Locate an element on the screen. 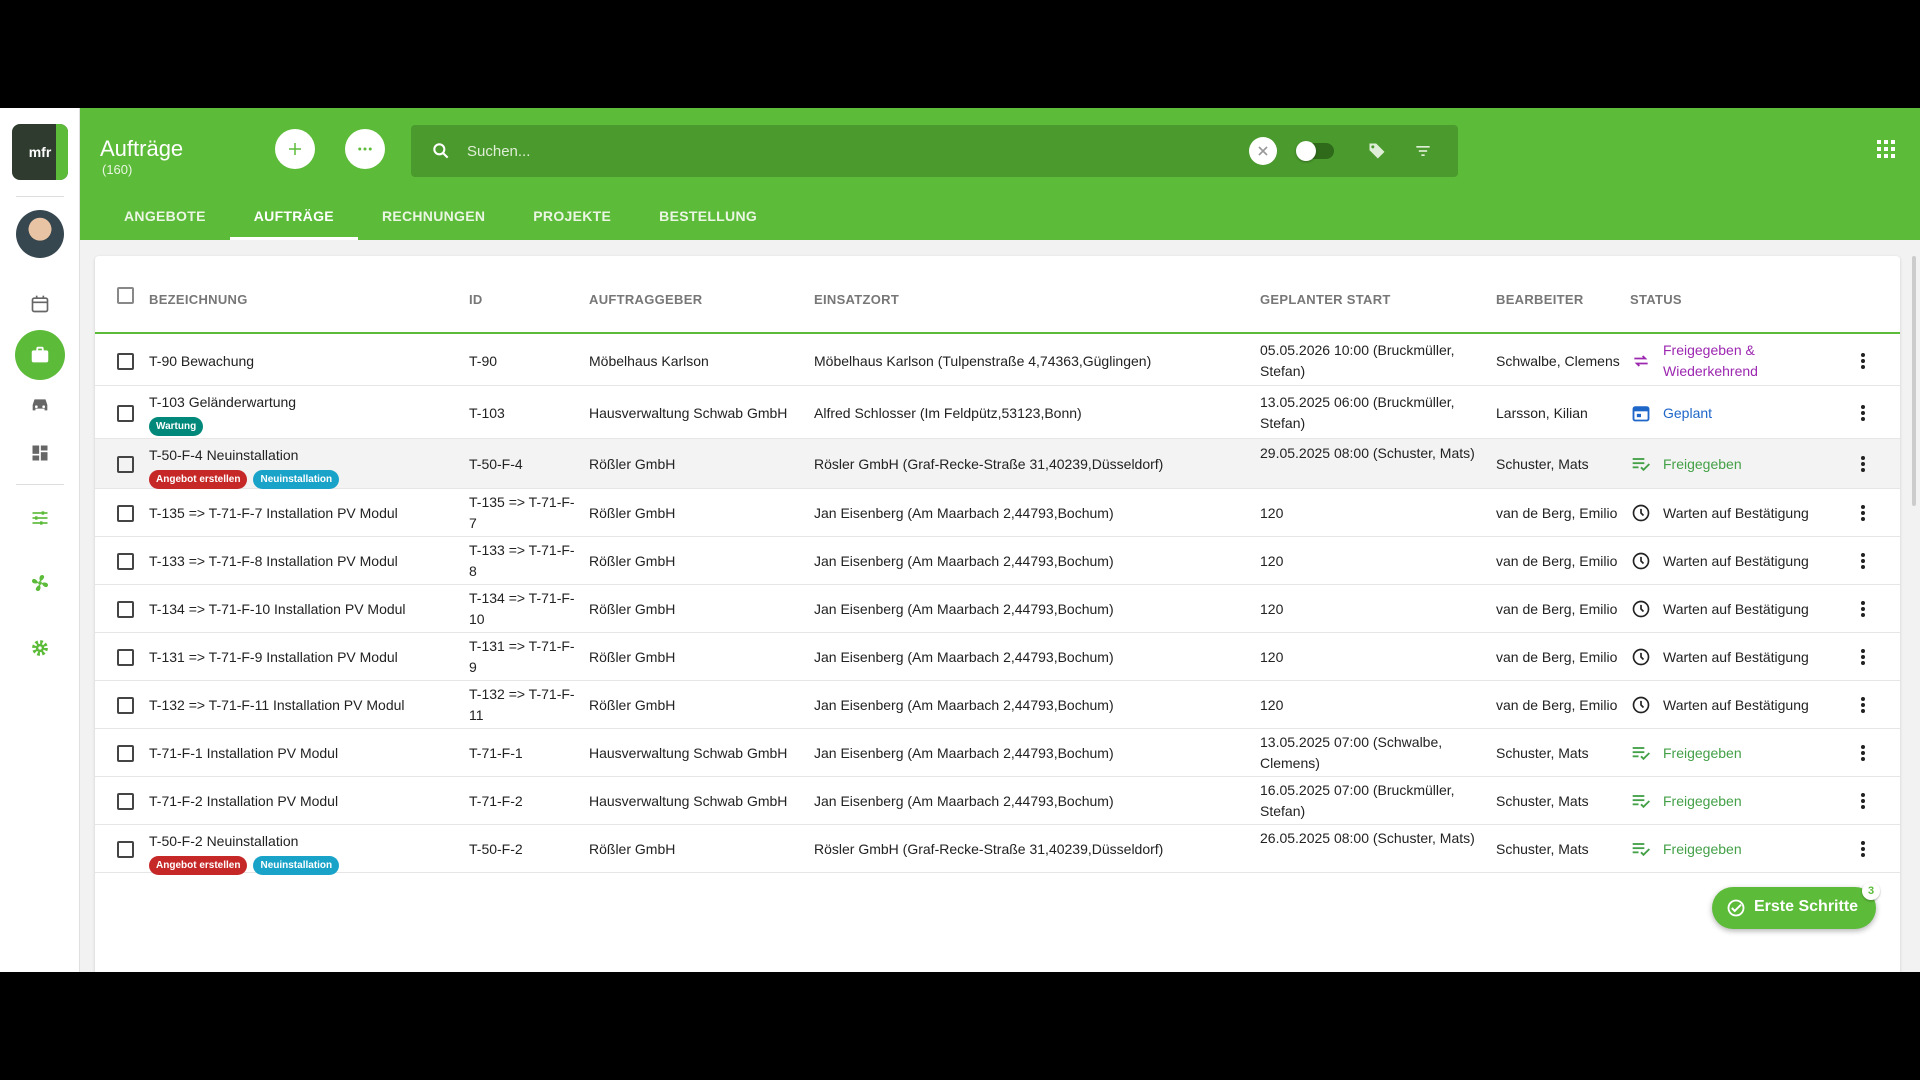  tag-badge: Angebot erstellen is located at coordinates (198, 865).